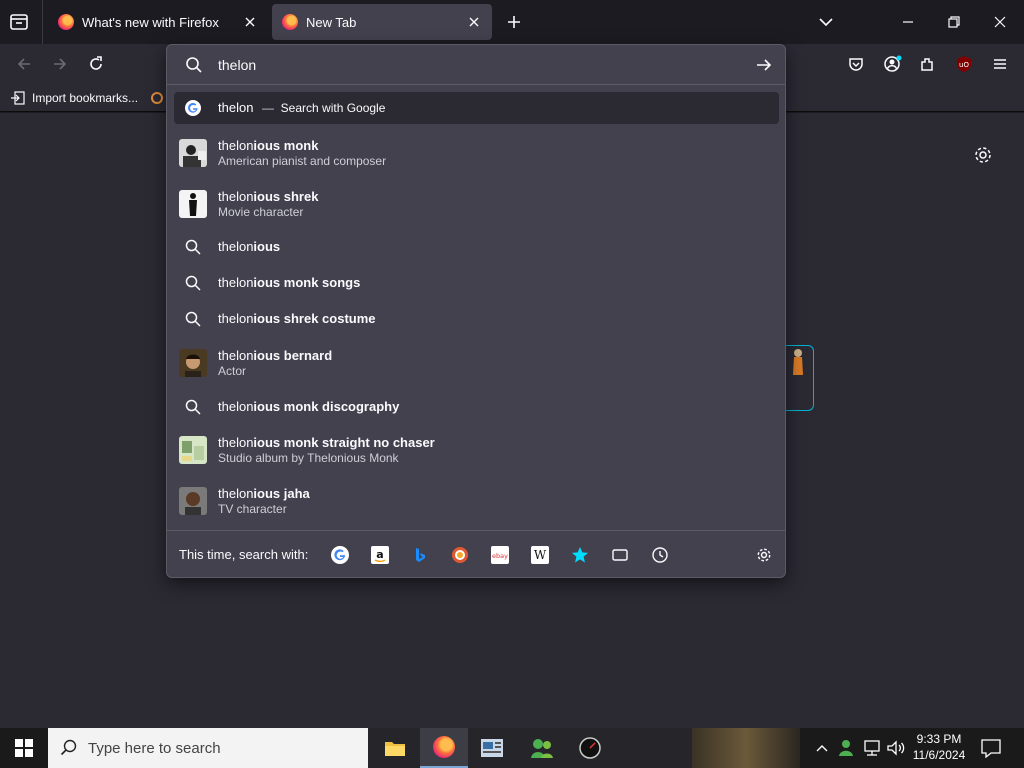  Describe the element at coordinates (1000, 64) in the screenshot. I see `hamburger-menu-icon` at that location.